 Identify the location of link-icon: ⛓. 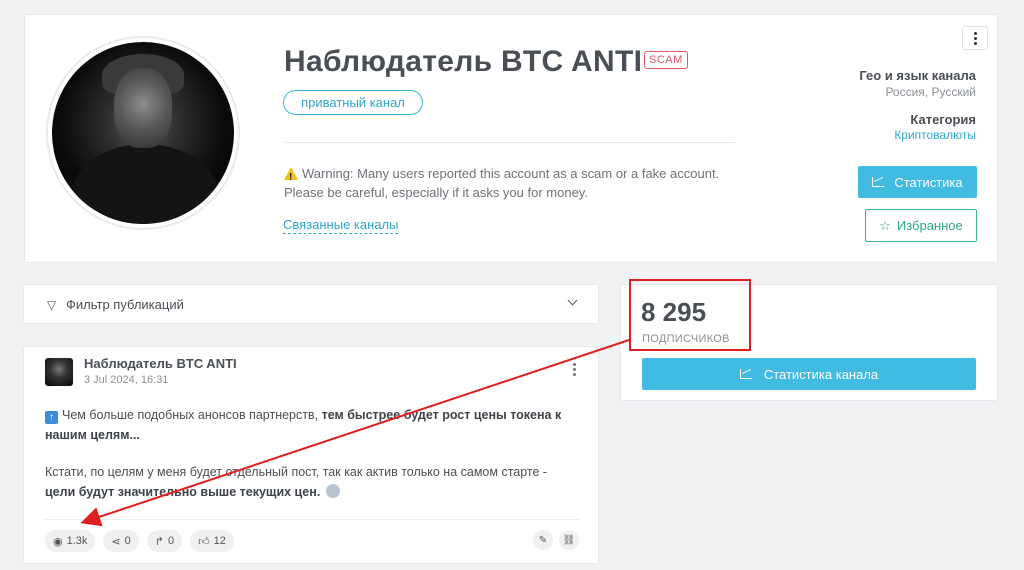
(569, 540).